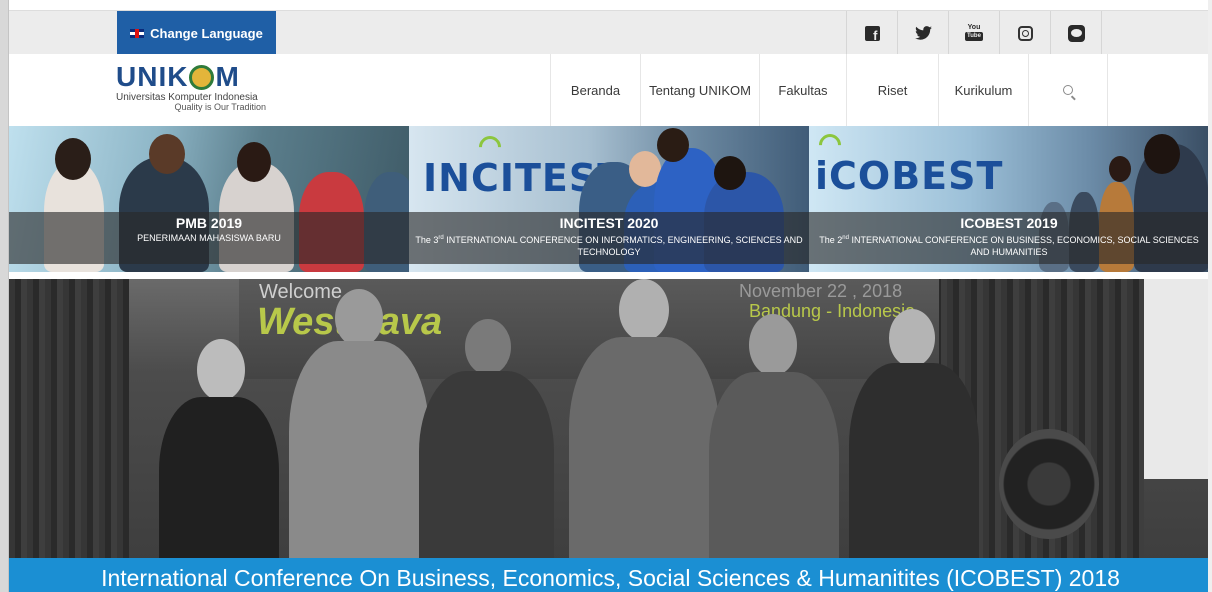 The height and width of the screenshot is (592, 1212). I want to click on hero-curtain-left, so click(69, 435).